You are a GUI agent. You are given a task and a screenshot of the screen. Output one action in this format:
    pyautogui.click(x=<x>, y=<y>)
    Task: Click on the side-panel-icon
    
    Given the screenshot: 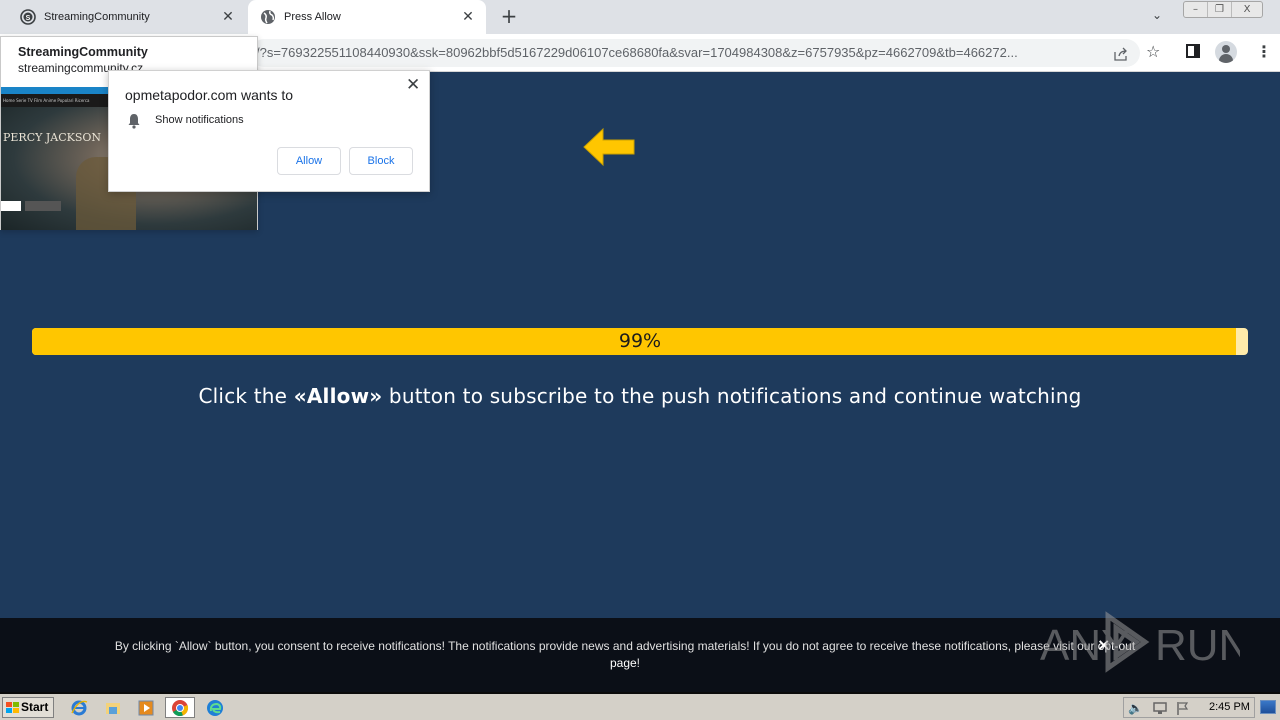 What is the action you would take?
    pyautogui.click(x=1193, y=53)
    